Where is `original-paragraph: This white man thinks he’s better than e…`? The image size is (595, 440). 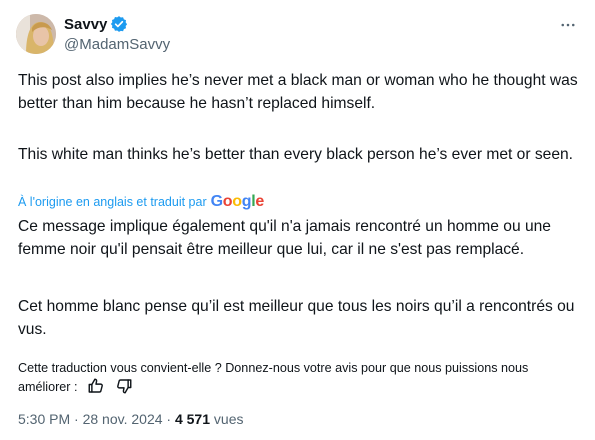 original-paragraph: This white man thinks he’s better than e… is located at coordinates (296, 154).